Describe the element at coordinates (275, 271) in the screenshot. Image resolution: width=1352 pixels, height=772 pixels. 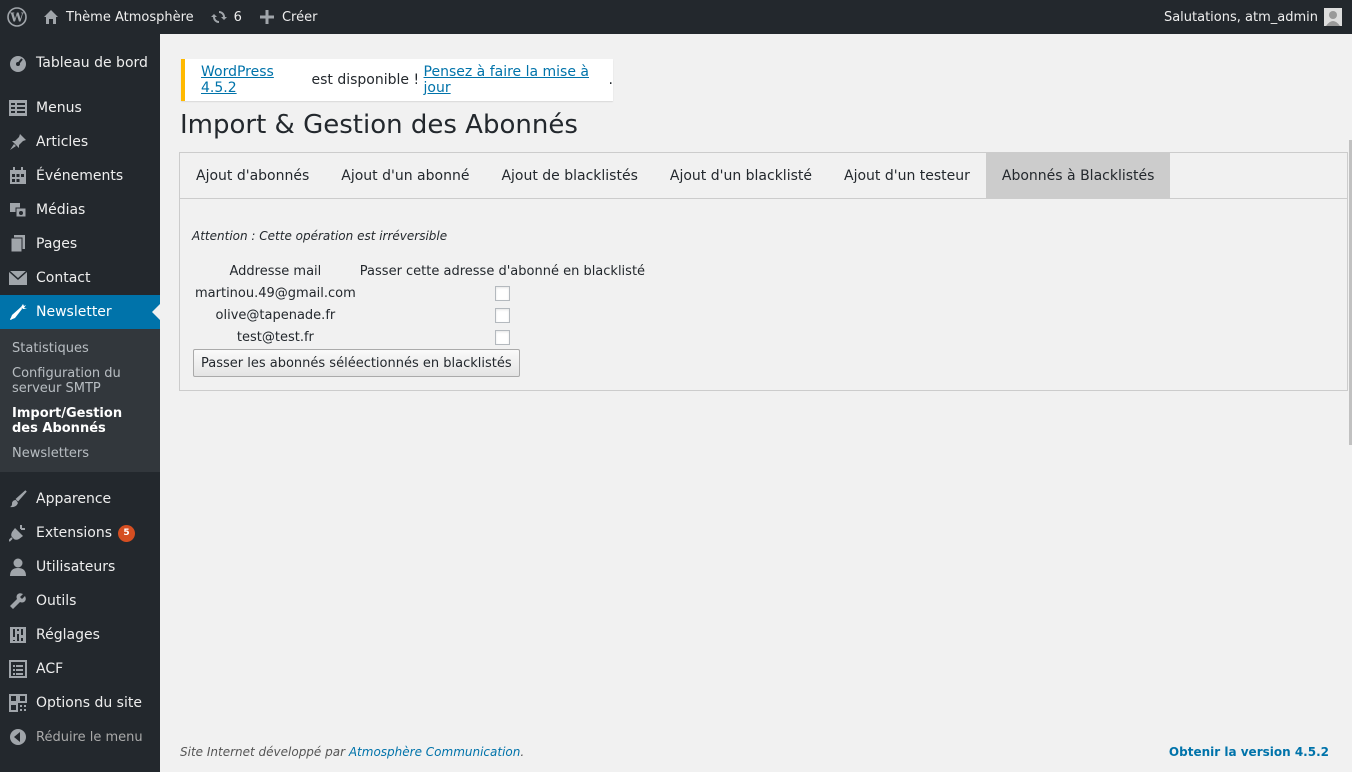
I see `column-header-email: Addresse mail` at that location.